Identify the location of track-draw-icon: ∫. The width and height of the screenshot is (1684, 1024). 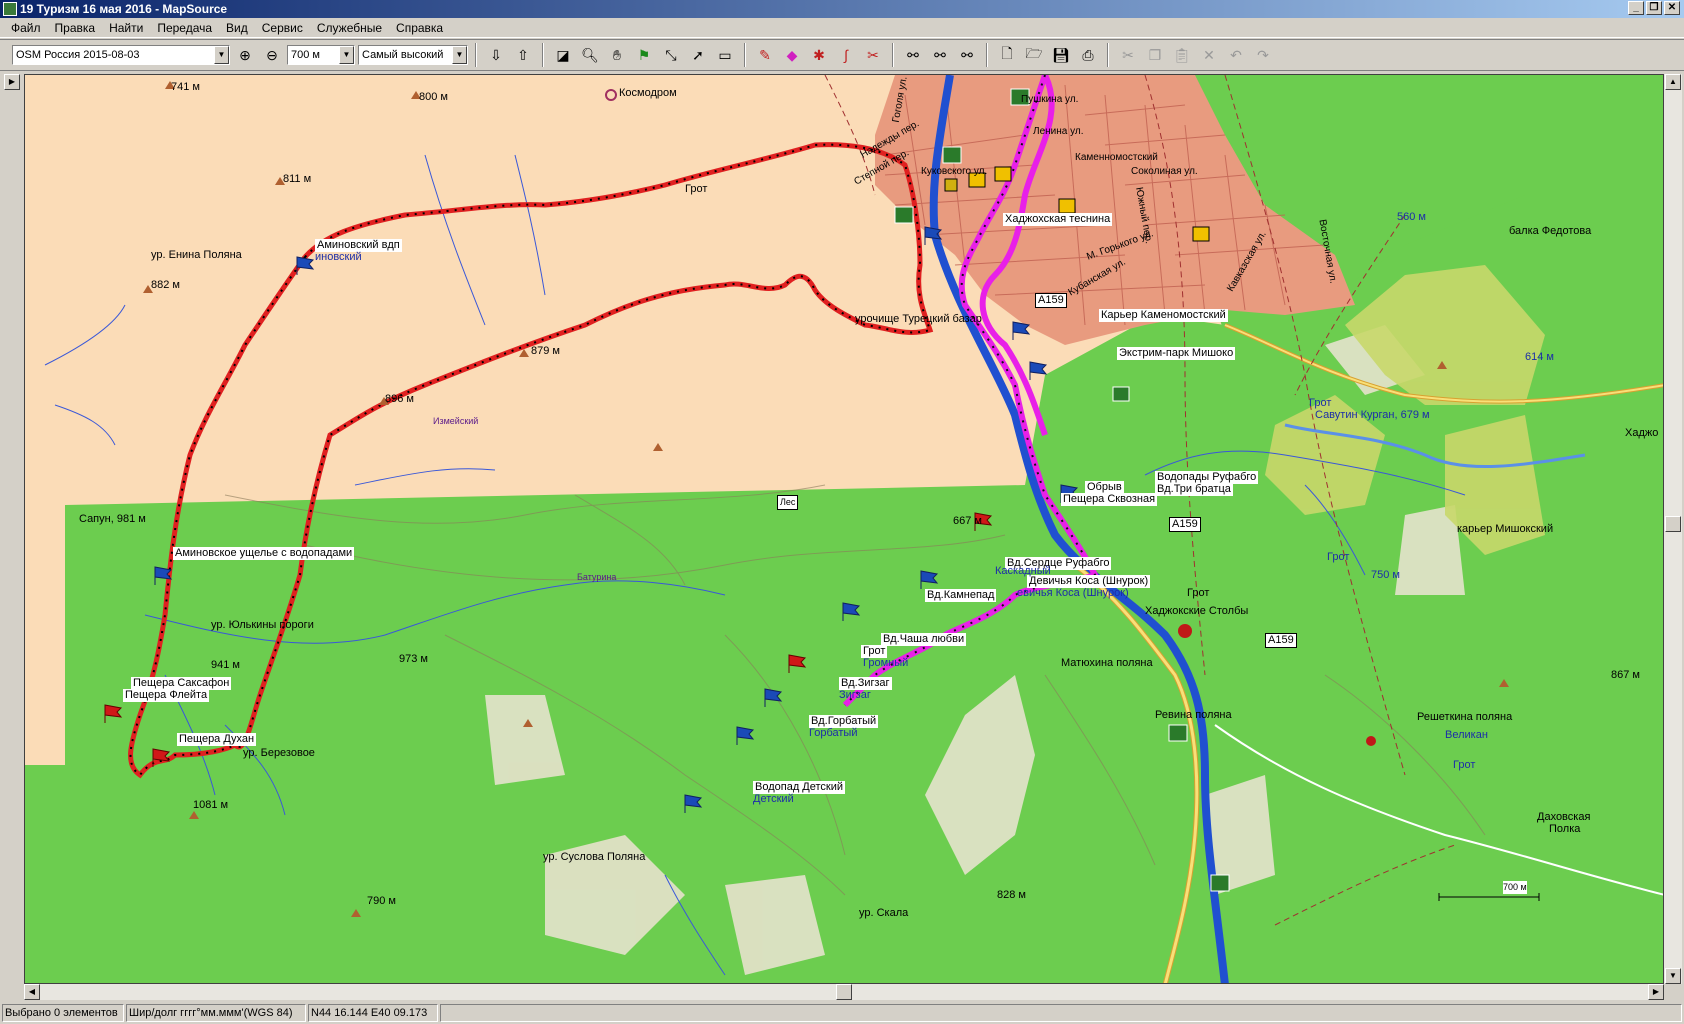
(846, 55).